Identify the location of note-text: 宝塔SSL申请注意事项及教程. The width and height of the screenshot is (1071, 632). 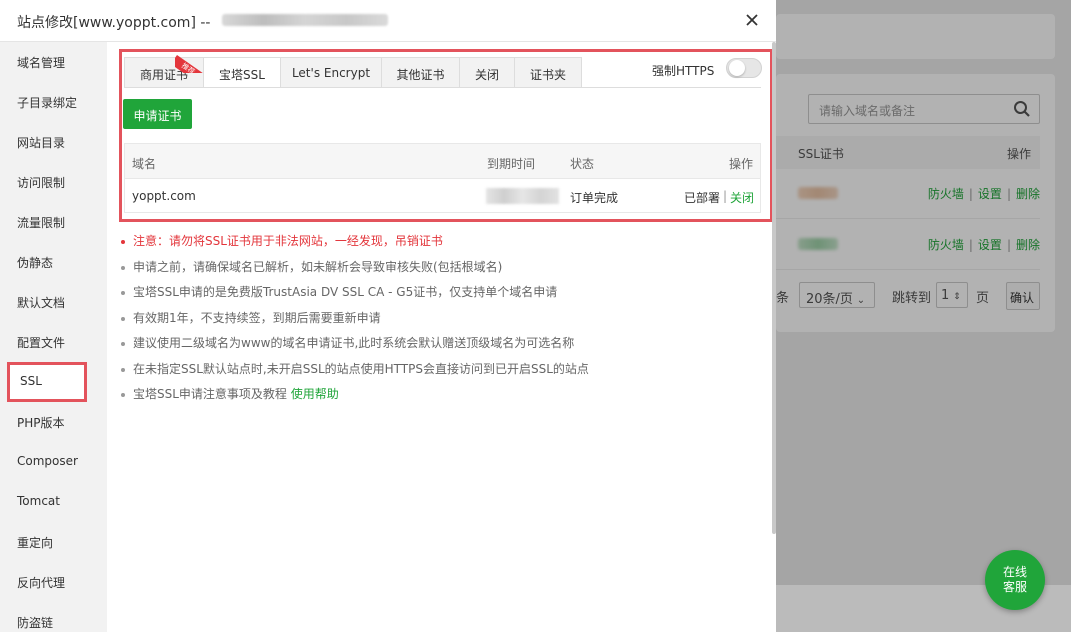
(210, 394).